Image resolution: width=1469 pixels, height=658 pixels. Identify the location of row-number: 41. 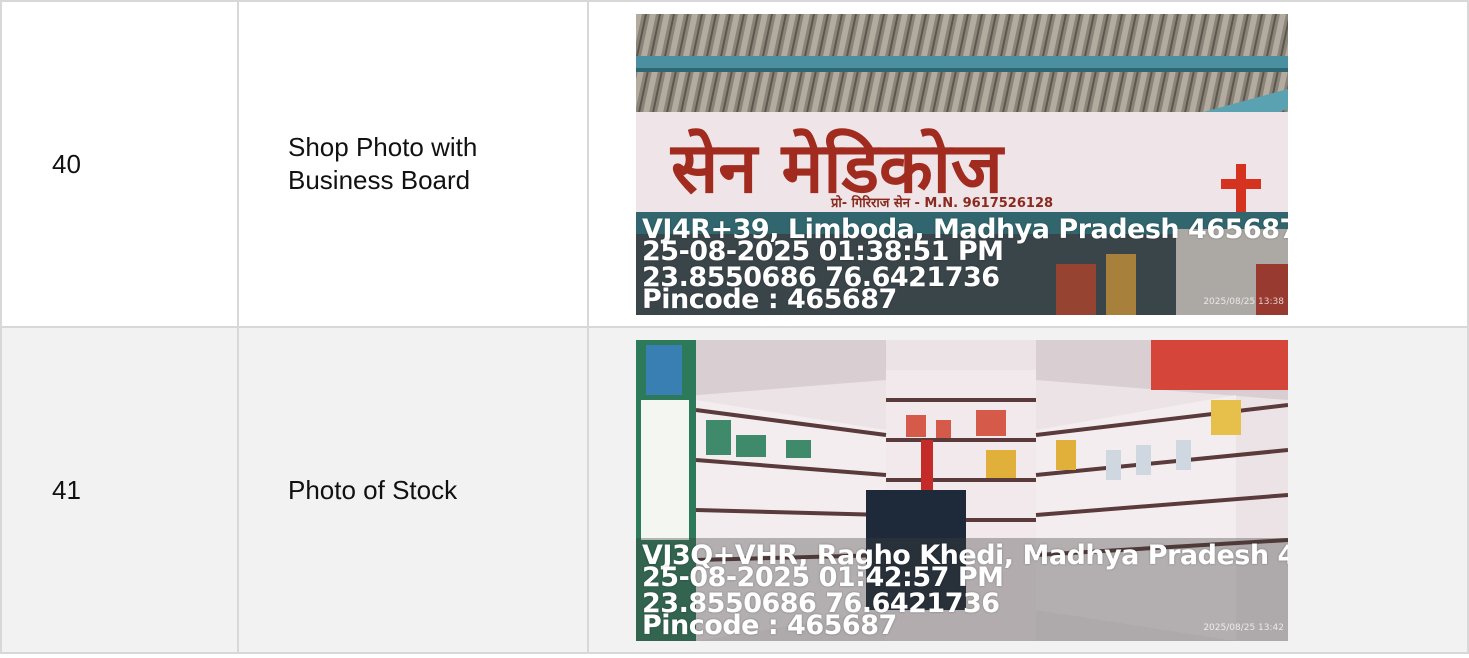
(66, 489).